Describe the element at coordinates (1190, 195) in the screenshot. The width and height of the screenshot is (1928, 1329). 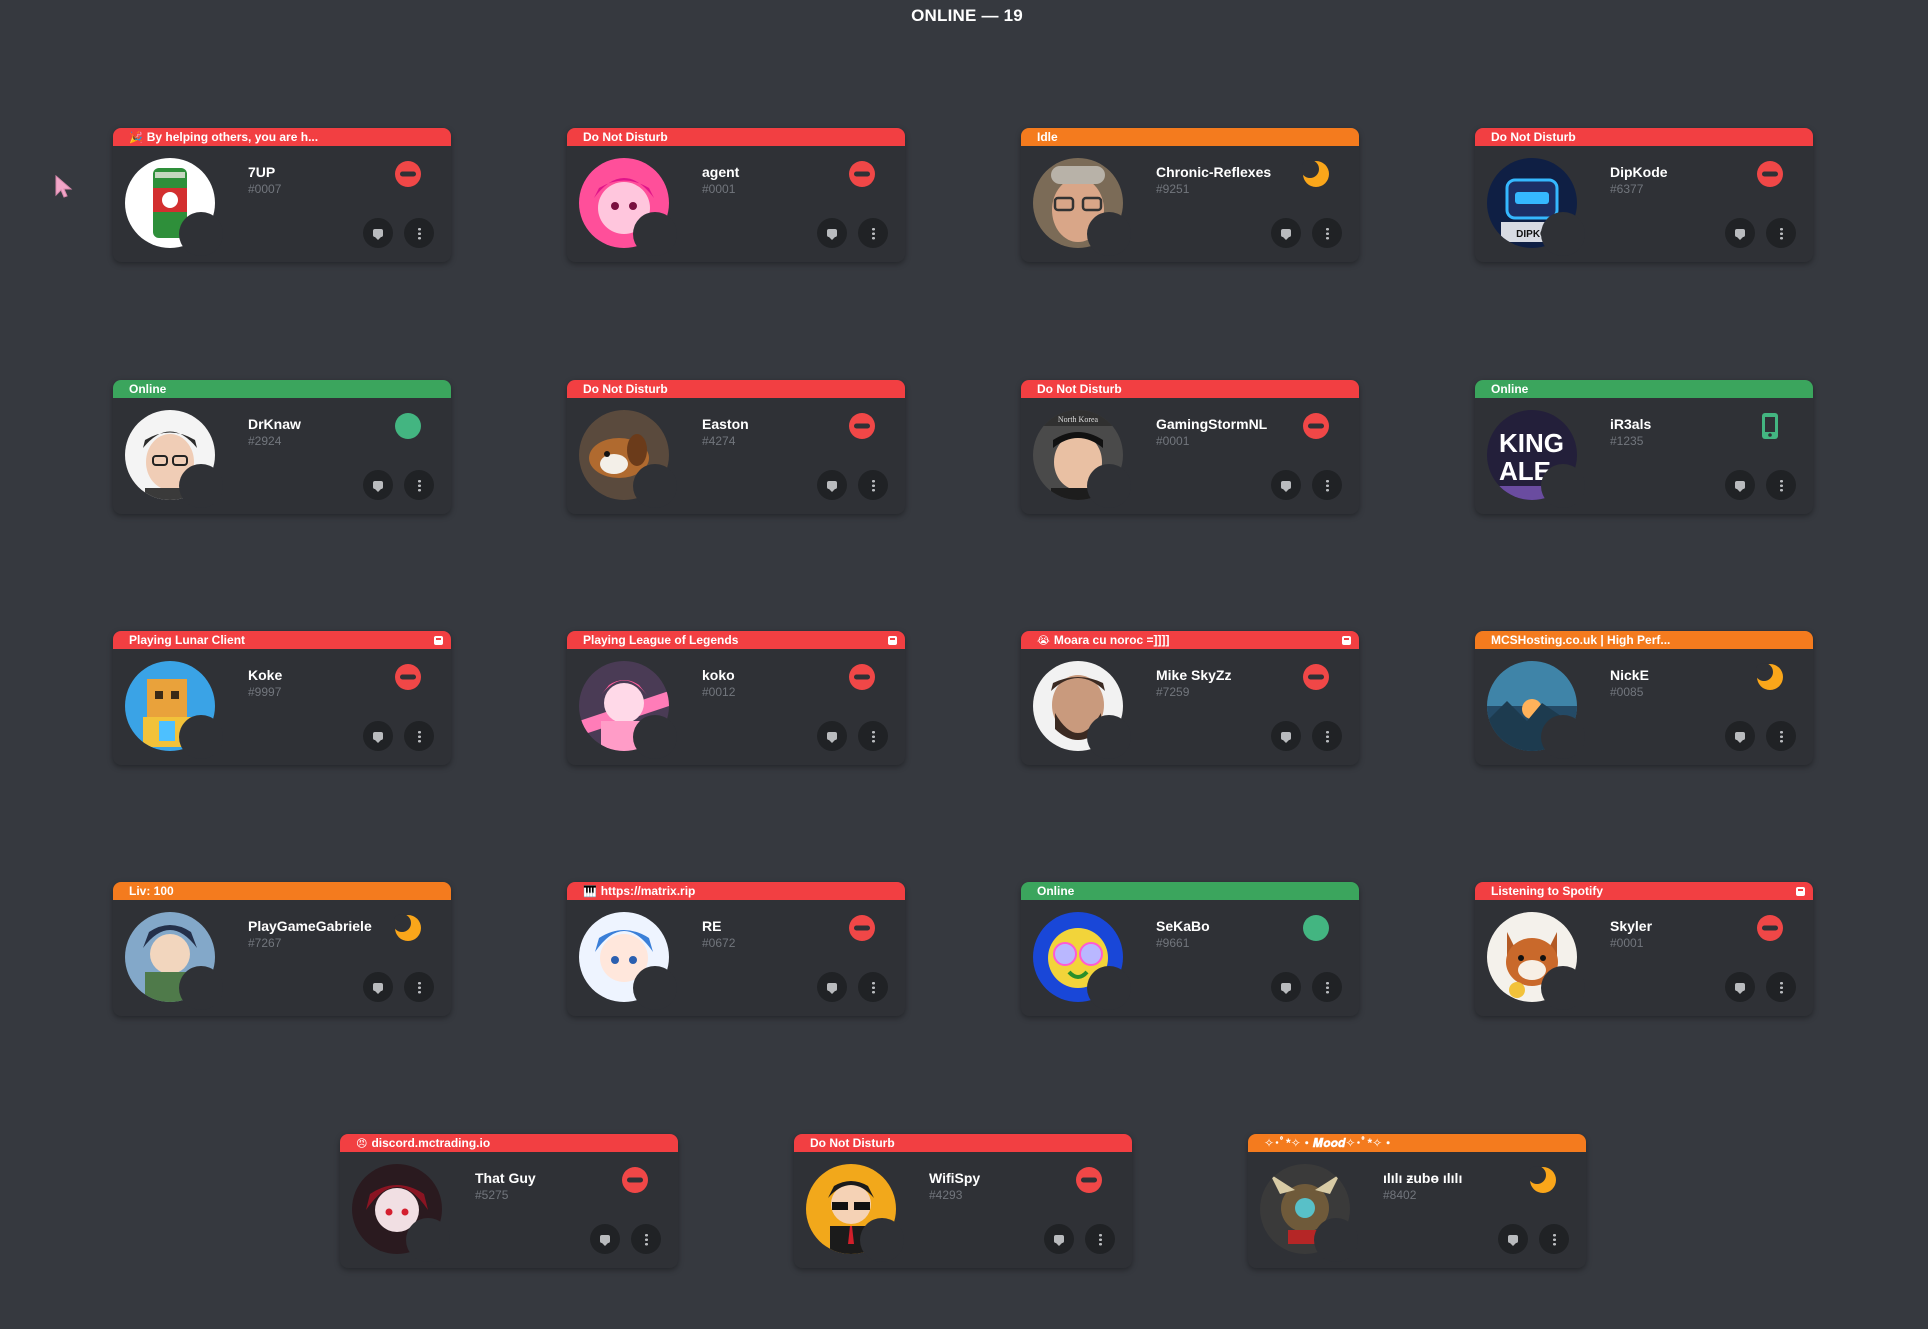
I see `friend-card-chronic-reflexes: Idle Chronic-Reflexes #9251` at that location.